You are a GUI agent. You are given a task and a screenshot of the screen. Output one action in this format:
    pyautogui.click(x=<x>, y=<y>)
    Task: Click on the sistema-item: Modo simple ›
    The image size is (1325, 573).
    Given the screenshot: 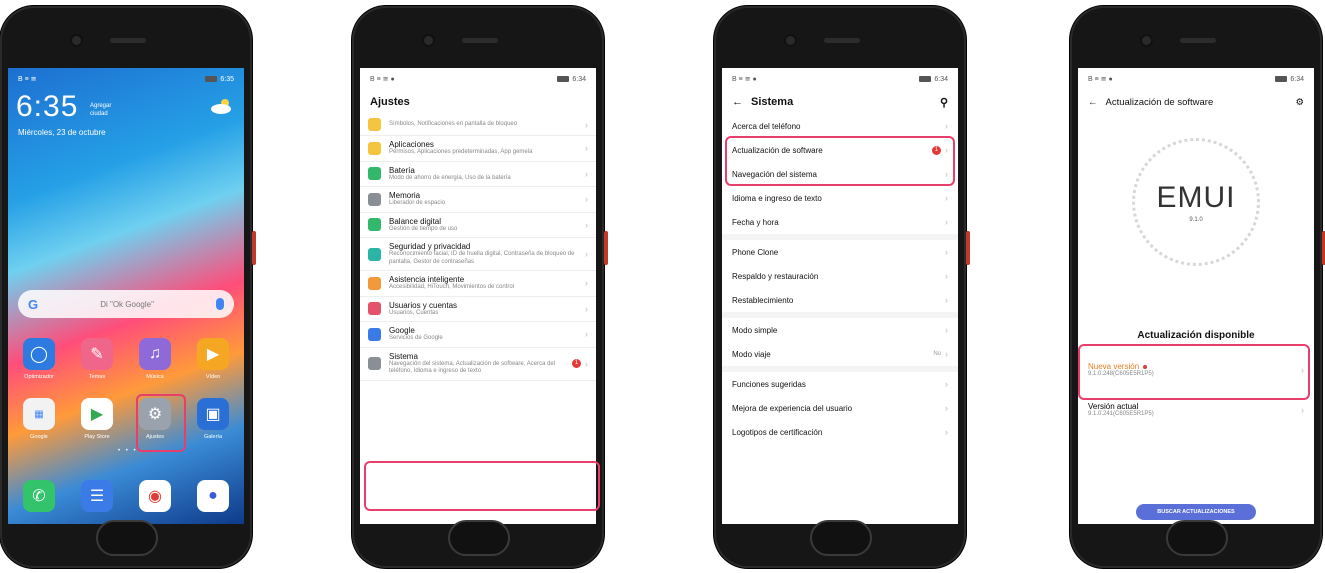 What is the action you would take?
    pyautogui.click(x=840, y=330)
    